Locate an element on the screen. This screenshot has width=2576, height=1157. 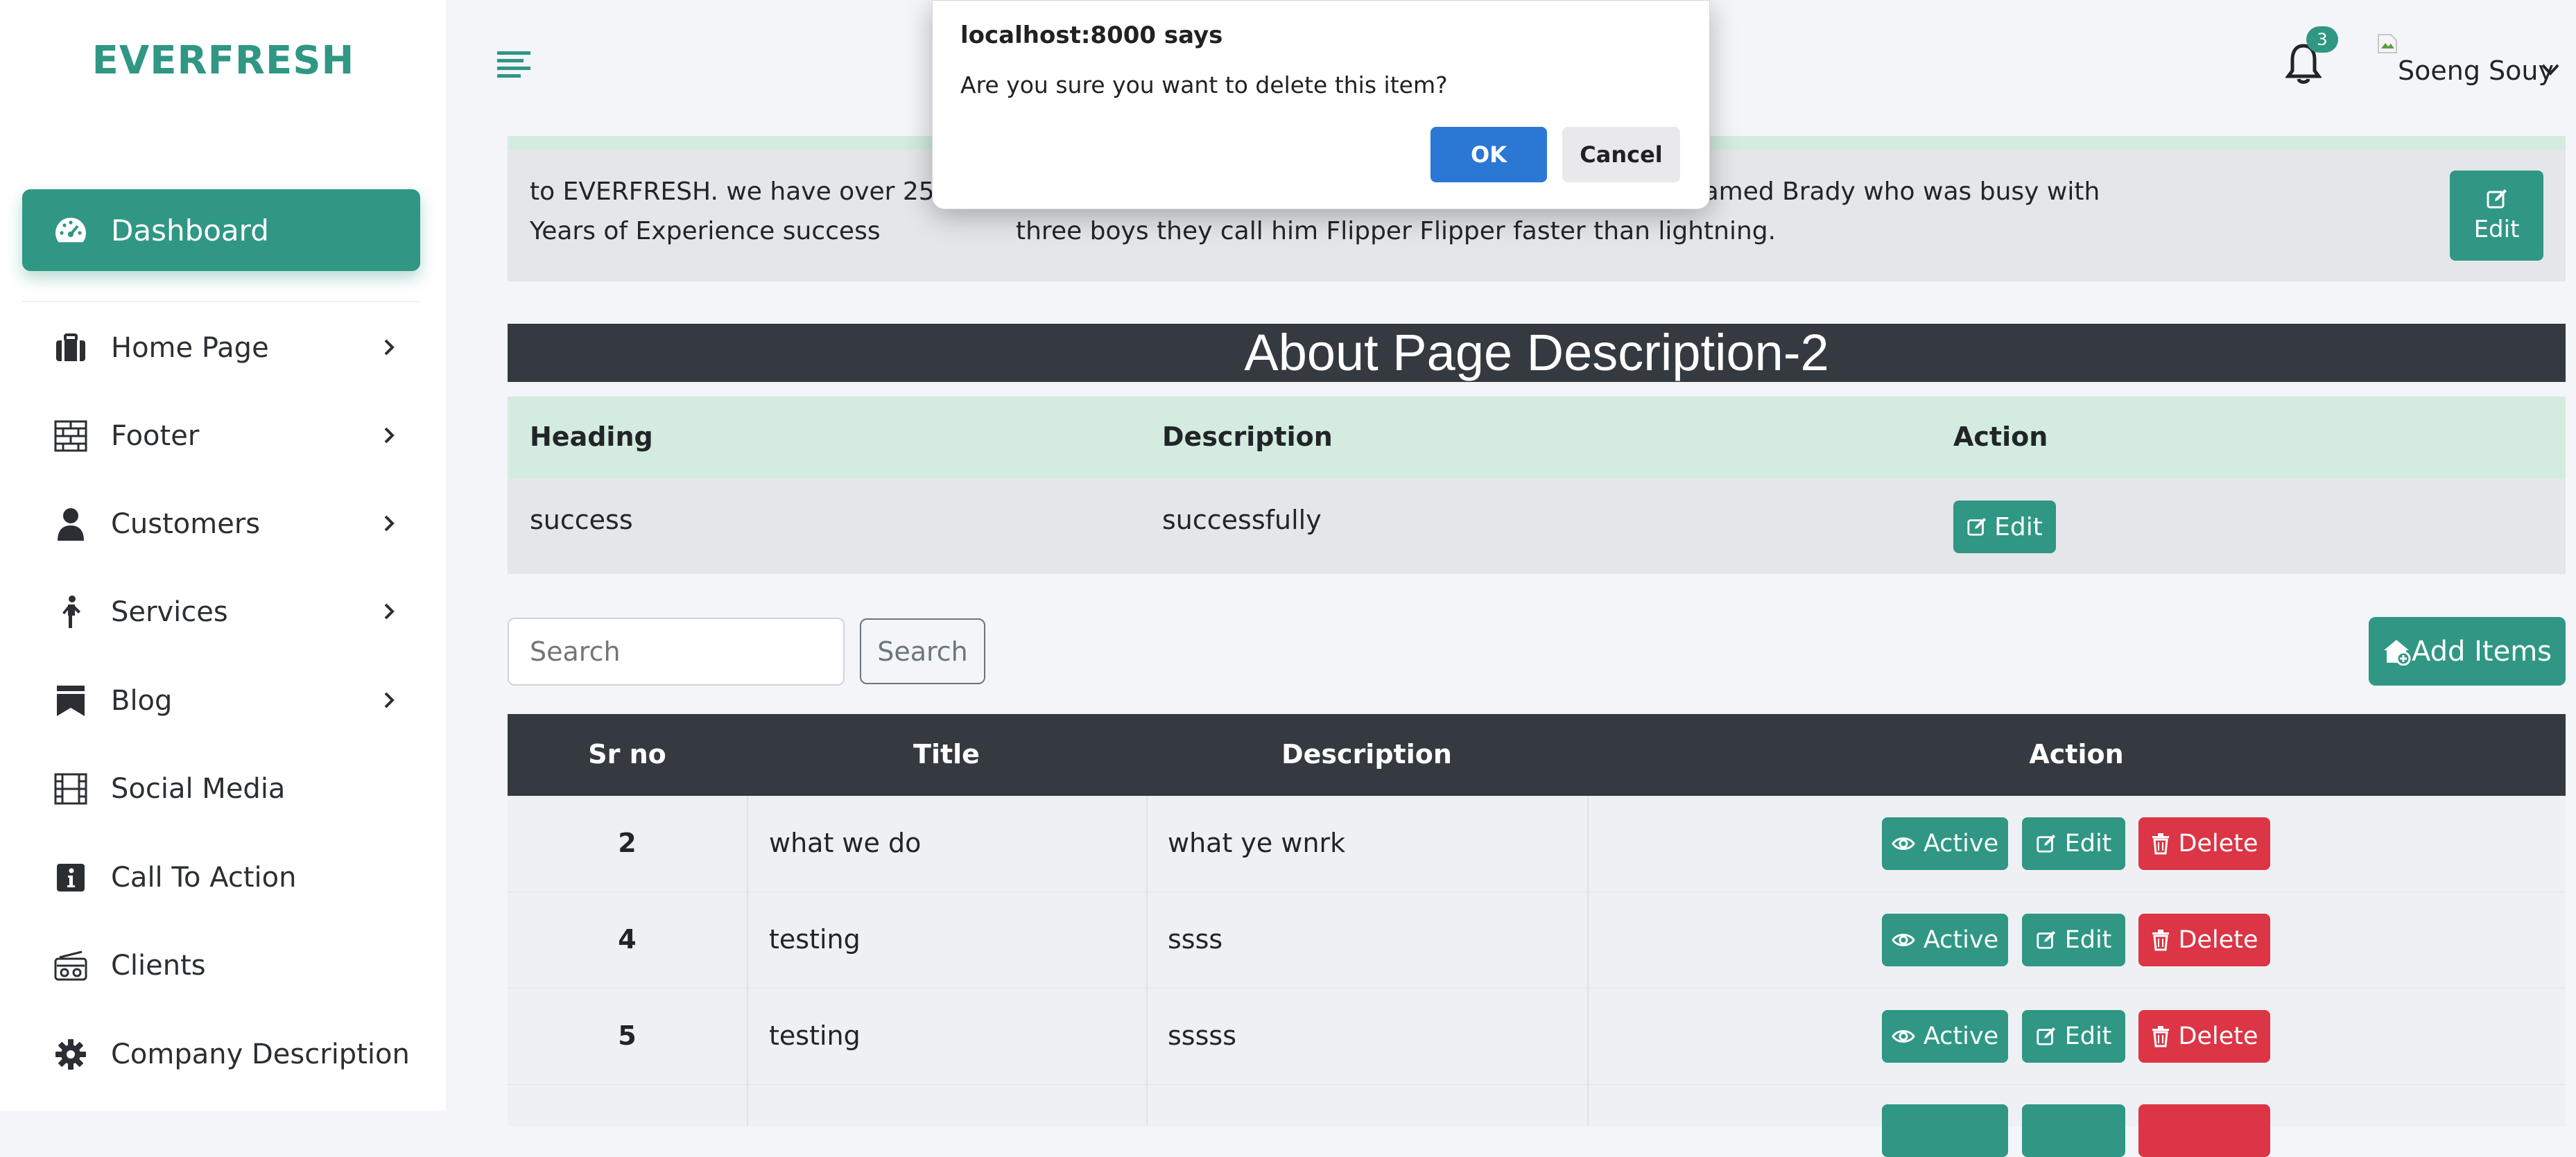
sidebar-item-footer: Footer is located at coordinates (221, 436).